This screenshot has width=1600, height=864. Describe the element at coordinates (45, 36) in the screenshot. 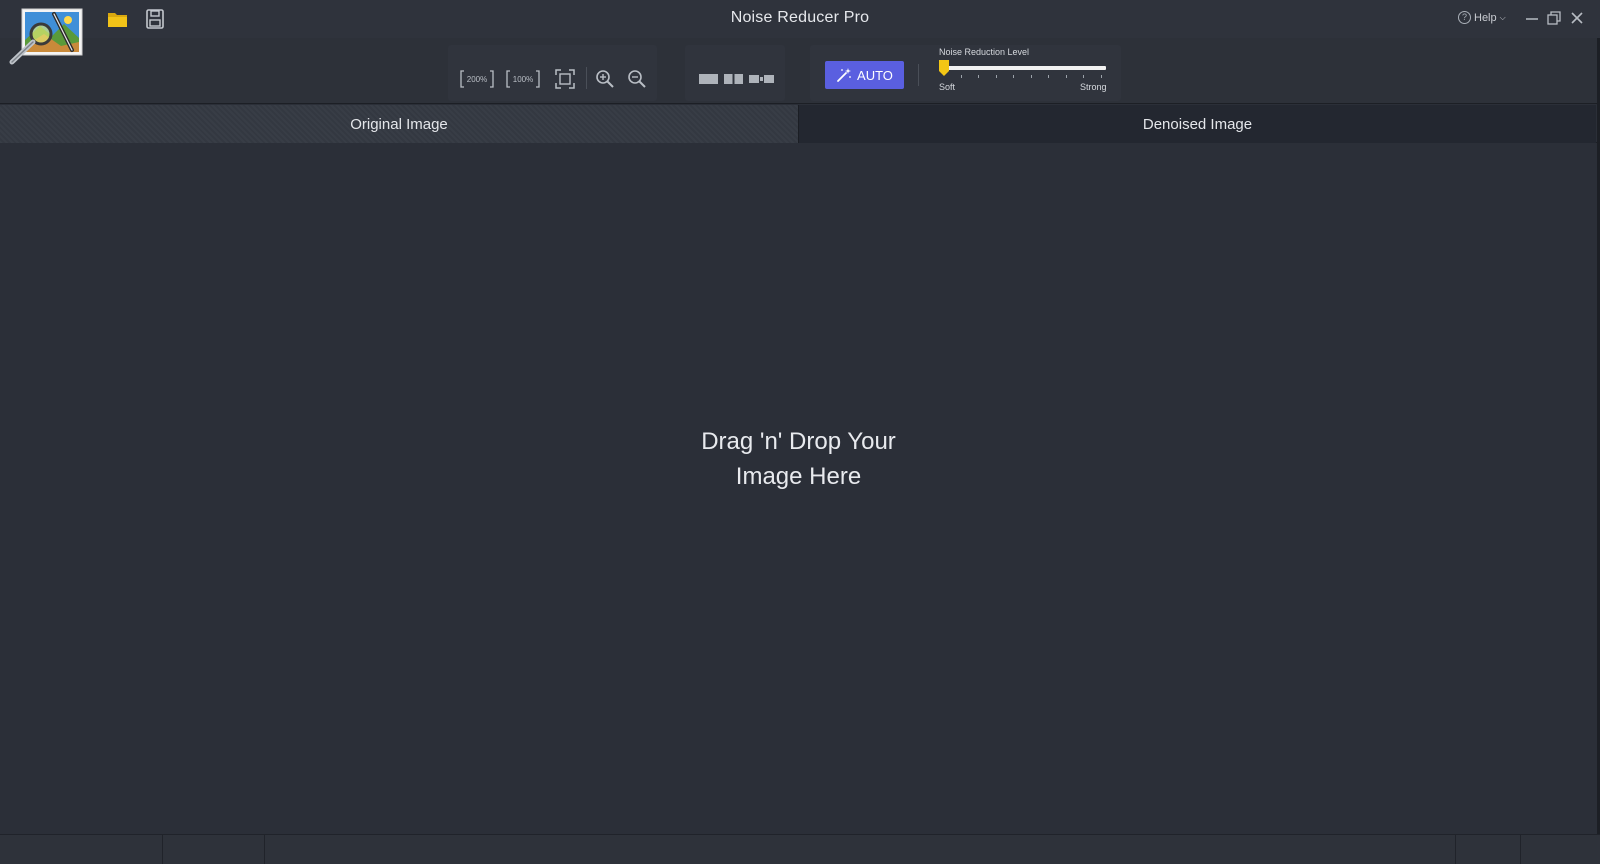

I see `app-logo` at that location.